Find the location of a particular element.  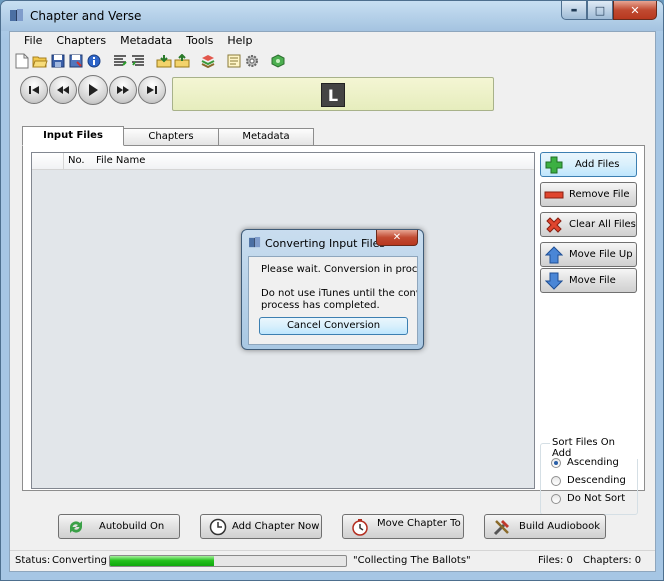

toolbar is located at coordinates (150, 61).